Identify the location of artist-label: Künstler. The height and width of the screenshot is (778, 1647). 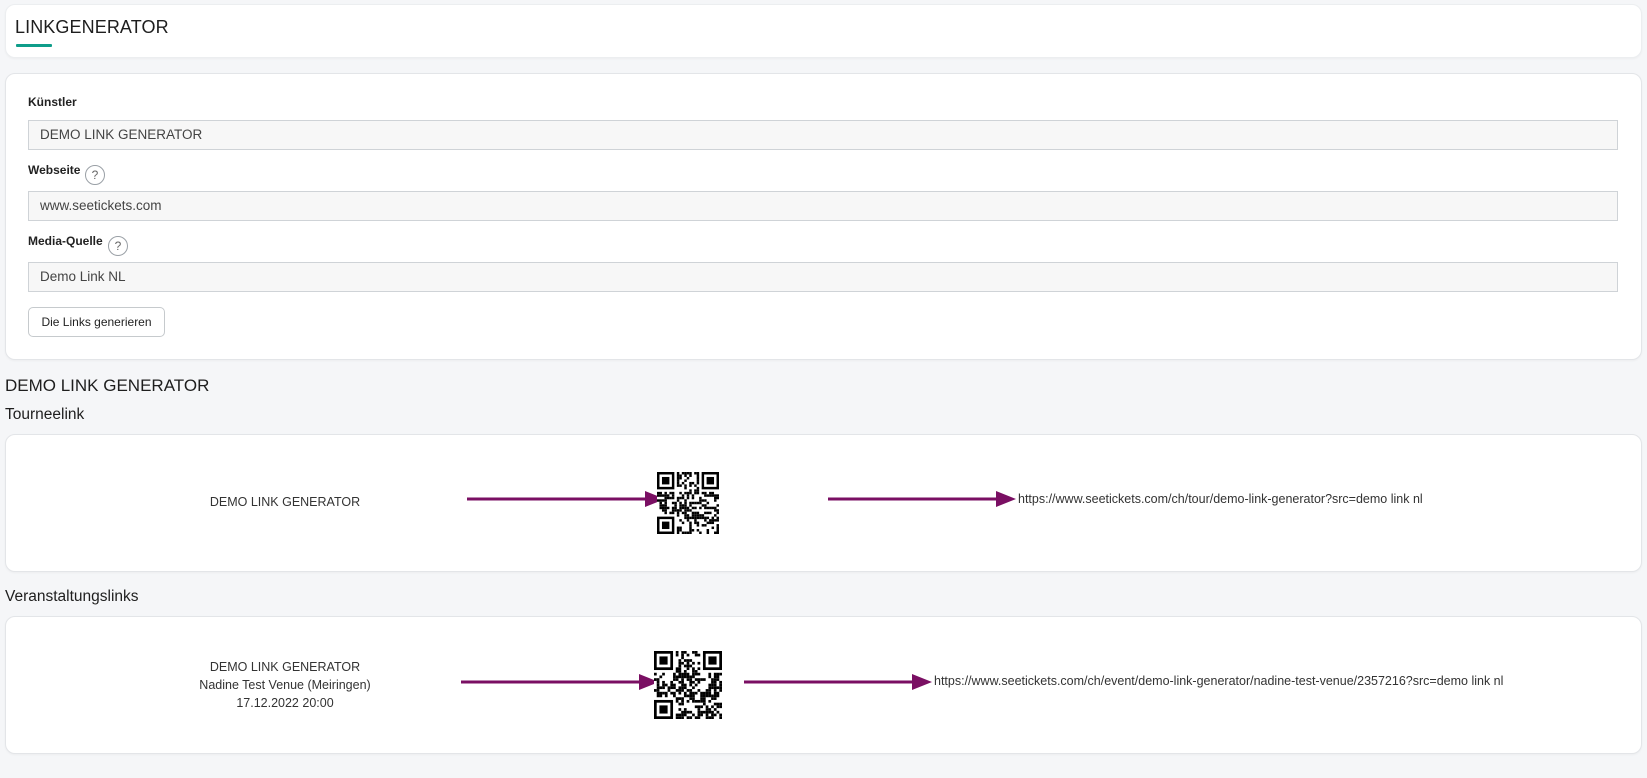
(52, 102).